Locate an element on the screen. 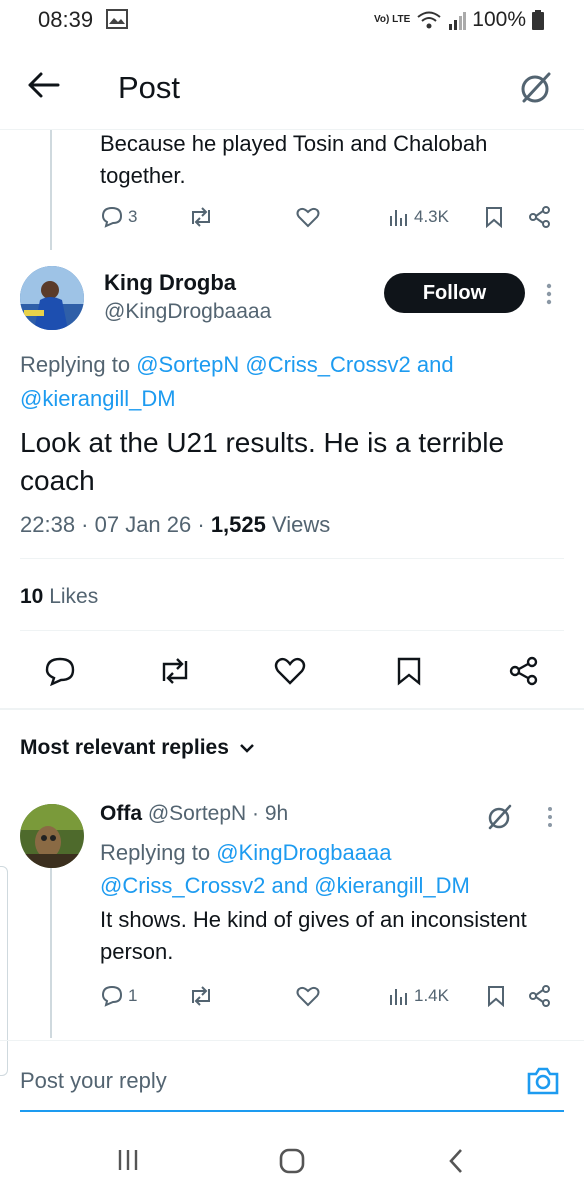 The width and height of the screenshot is (584, 1200). author-handle: @KingDrogbaaaa is located at coordinates (187, 312).